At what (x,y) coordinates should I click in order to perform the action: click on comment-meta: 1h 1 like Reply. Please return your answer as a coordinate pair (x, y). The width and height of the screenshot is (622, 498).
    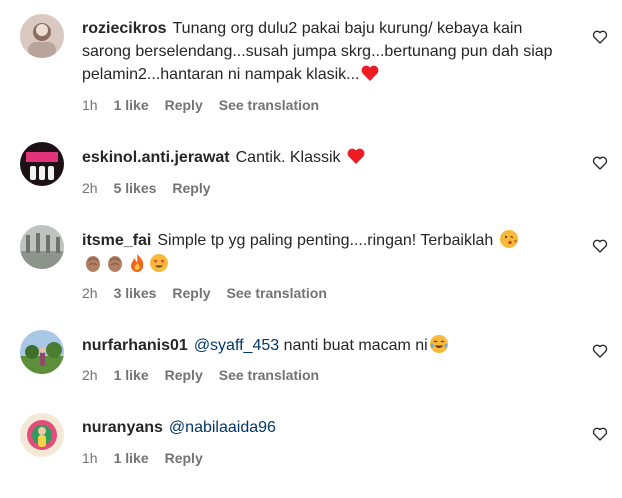
    Looking at the image, I should click on (150, 458).